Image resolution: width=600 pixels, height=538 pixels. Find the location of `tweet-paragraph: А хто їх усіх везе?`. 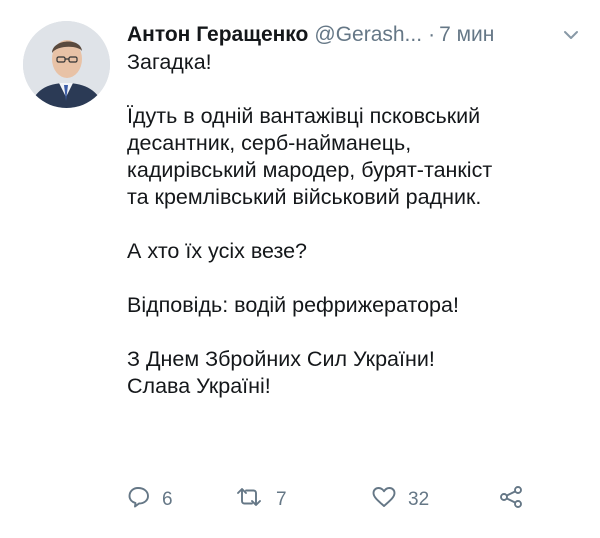

tweet-paragraph: А хто їх усіх везе? is located at coordinates (357, 251).